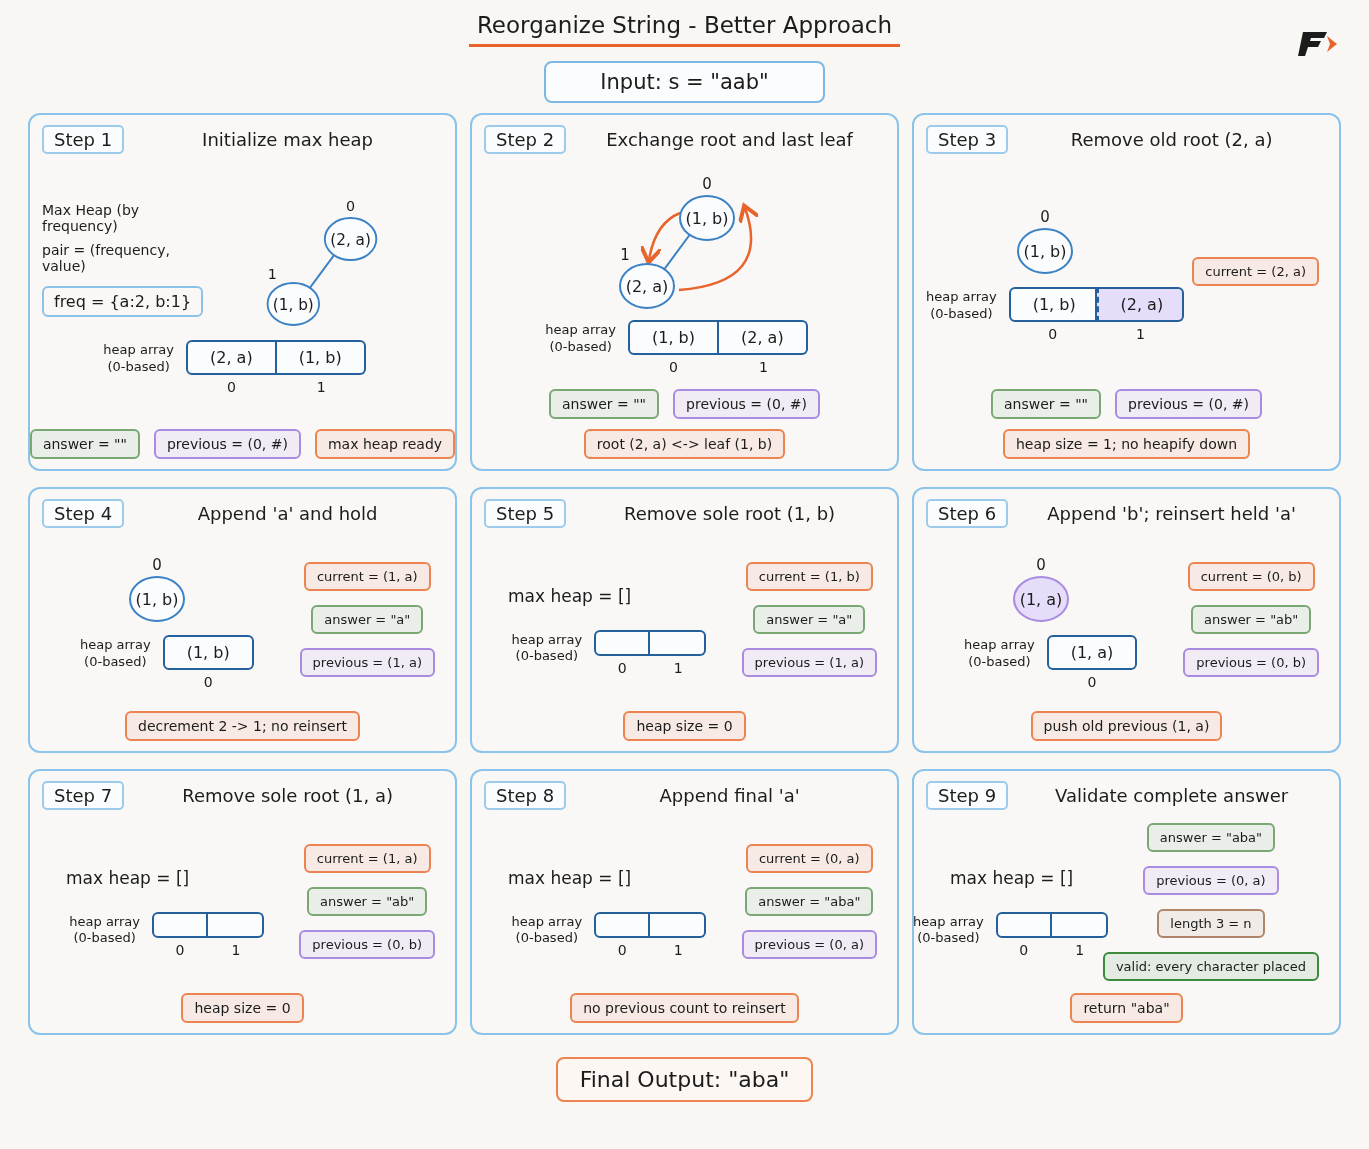 This screenshot has height=1149, width=1369. I want to click on logo-icon, so click(1318, 44).